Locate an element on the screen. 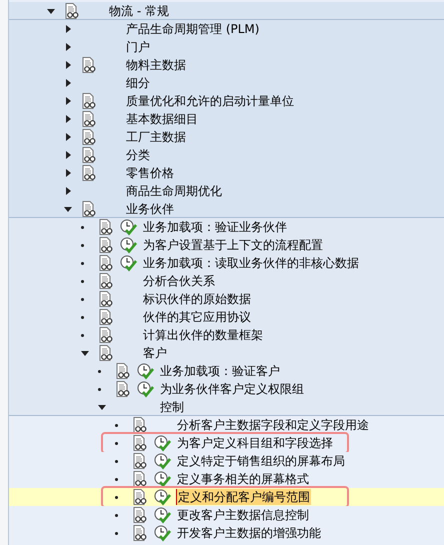 Image resolution: width=444 pixels, height=545 pixels. tree-row: 业务加载项：读取业务伙伴的非核心数据 is located at coordinates (226, 263).